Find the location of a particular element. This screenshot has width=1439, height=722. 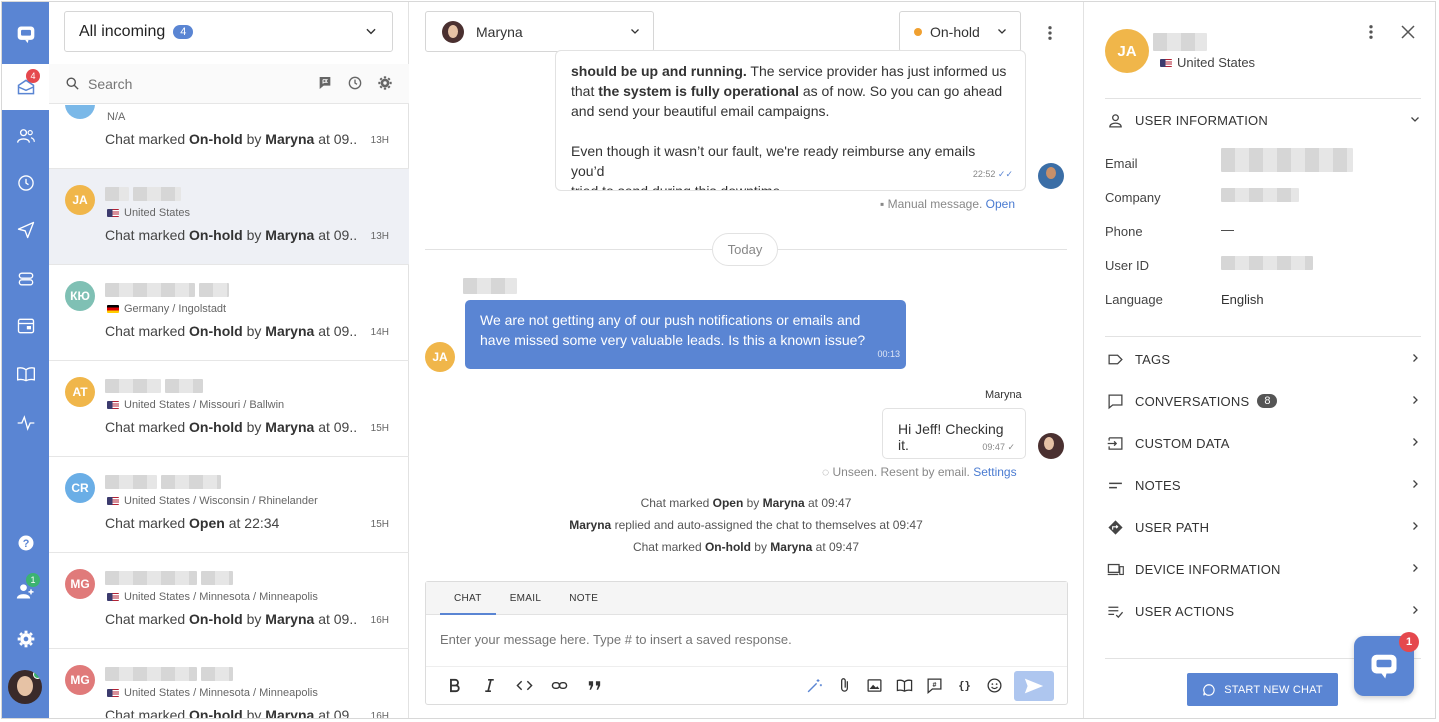

notes-icon is located at coordinates (1115, 485).